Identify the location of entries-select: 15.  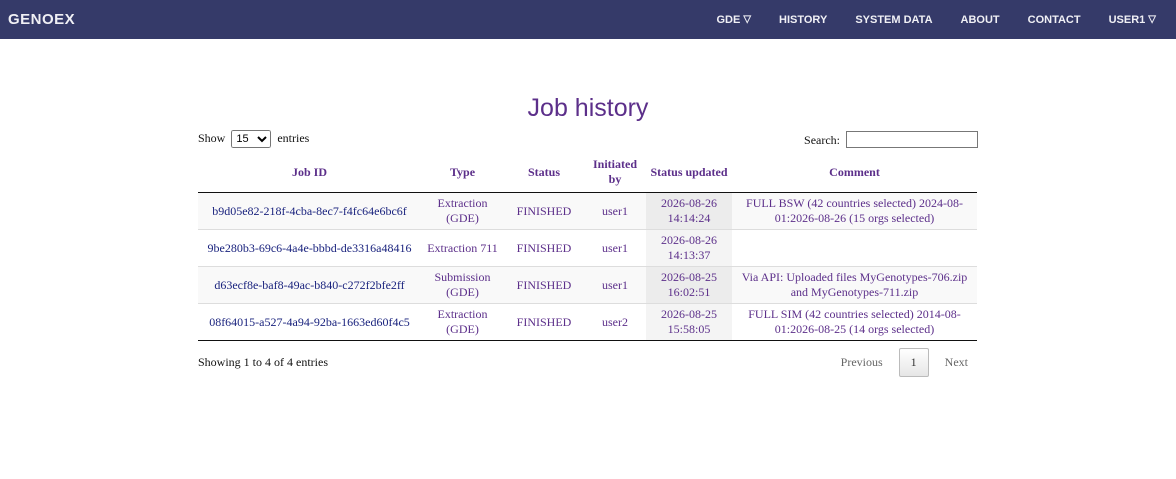
(251, 139).